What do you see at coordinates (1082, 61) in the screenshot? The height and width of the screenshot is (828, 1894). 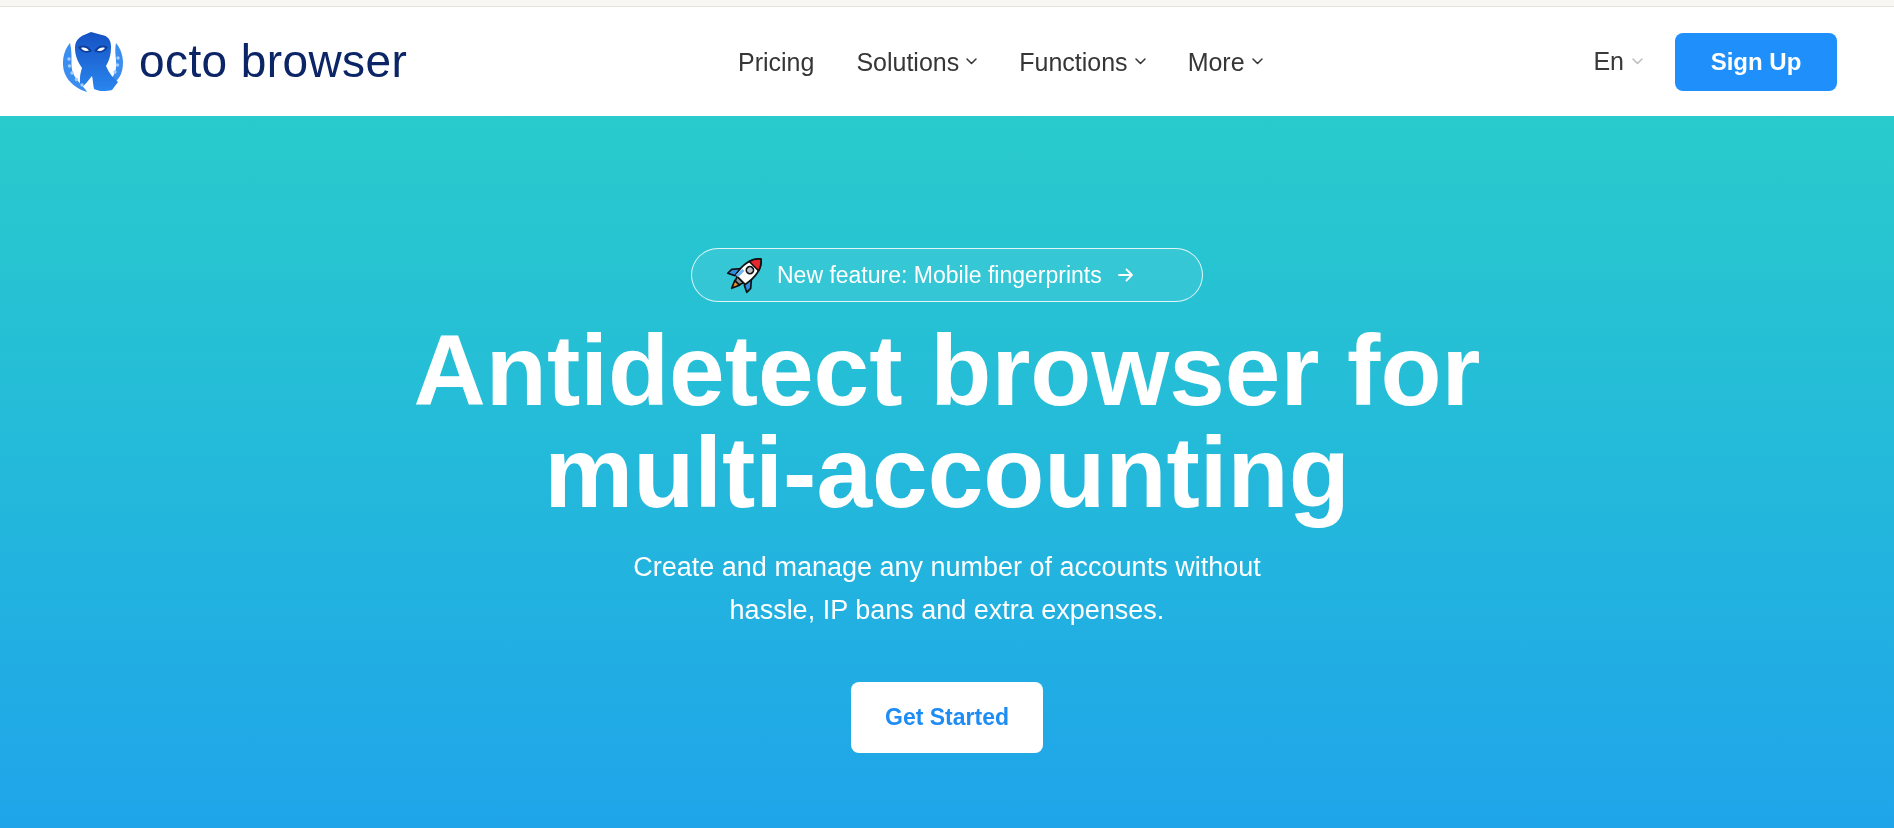 I see `nav-dropdown: Functions` at bounding box center [1082, 61].